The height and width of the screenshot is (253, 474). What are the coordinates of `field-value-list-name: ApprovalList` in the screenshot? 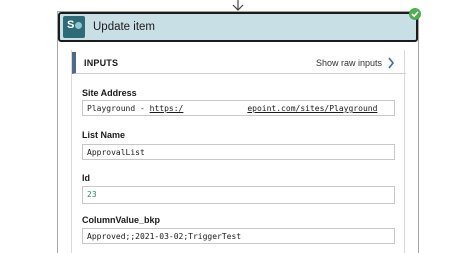 It's located at (238, 152).